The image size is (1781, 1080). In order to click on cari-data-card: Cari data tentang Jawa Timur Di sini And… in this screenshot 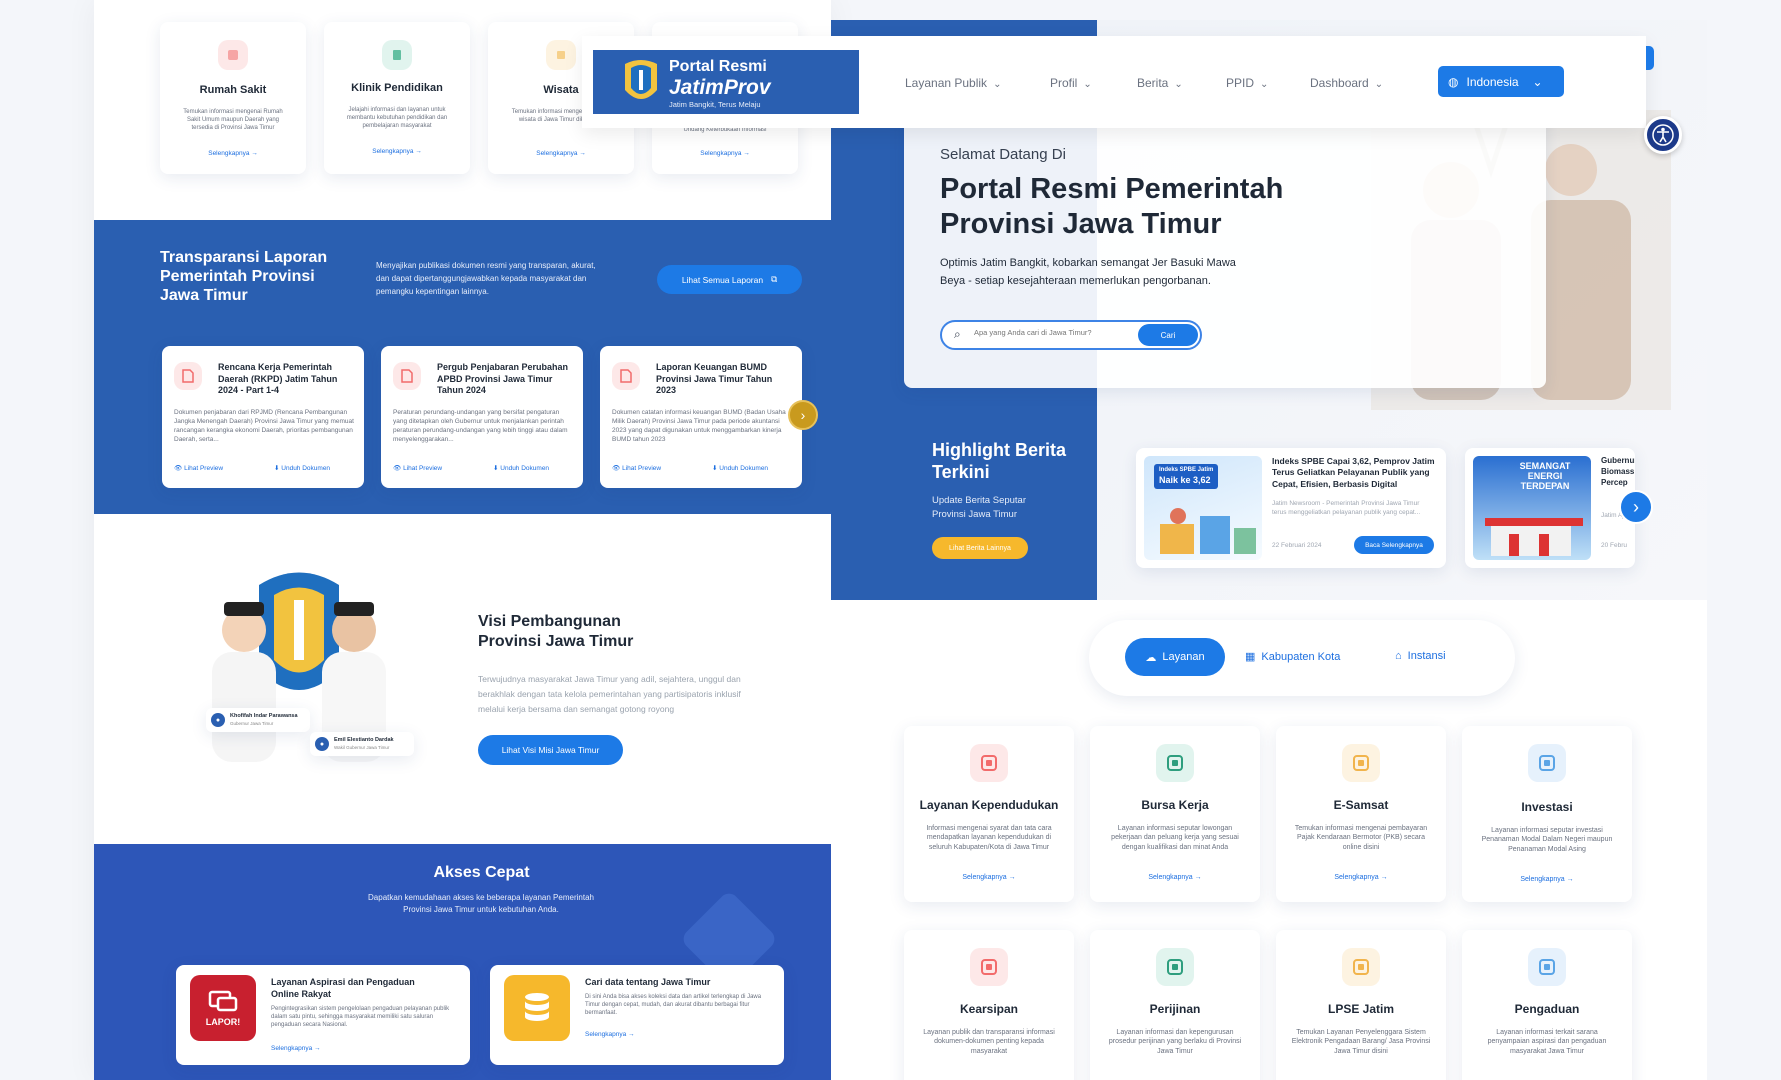, I will do `click(637, 1015)`.